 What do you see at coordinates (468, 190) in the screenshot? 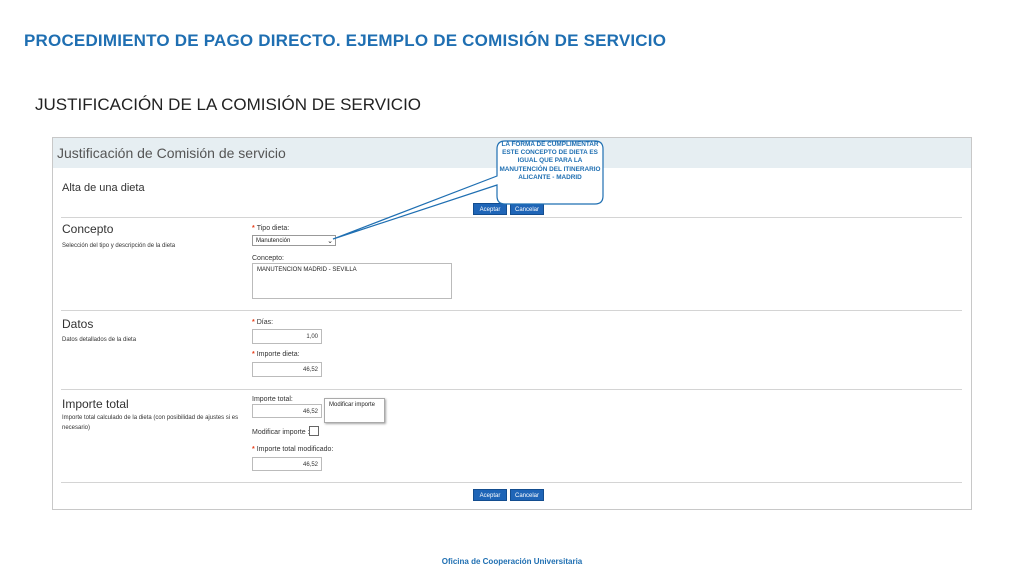
I see `callout-balloon` at bounding box center [468, 190].